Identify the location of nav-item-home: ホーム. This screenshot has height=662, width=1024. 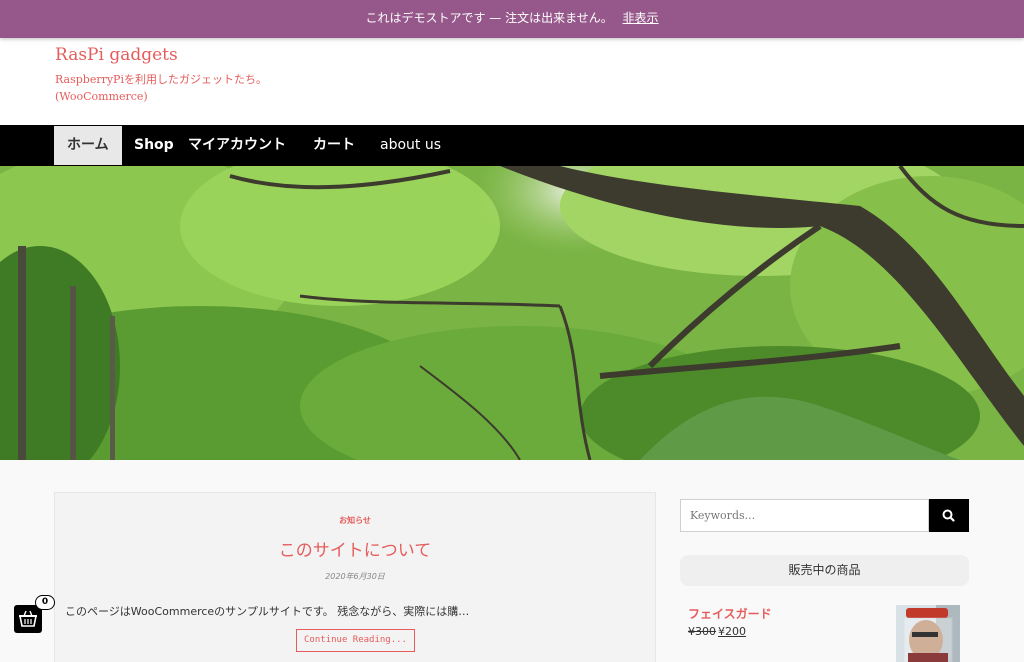
(88, 145).